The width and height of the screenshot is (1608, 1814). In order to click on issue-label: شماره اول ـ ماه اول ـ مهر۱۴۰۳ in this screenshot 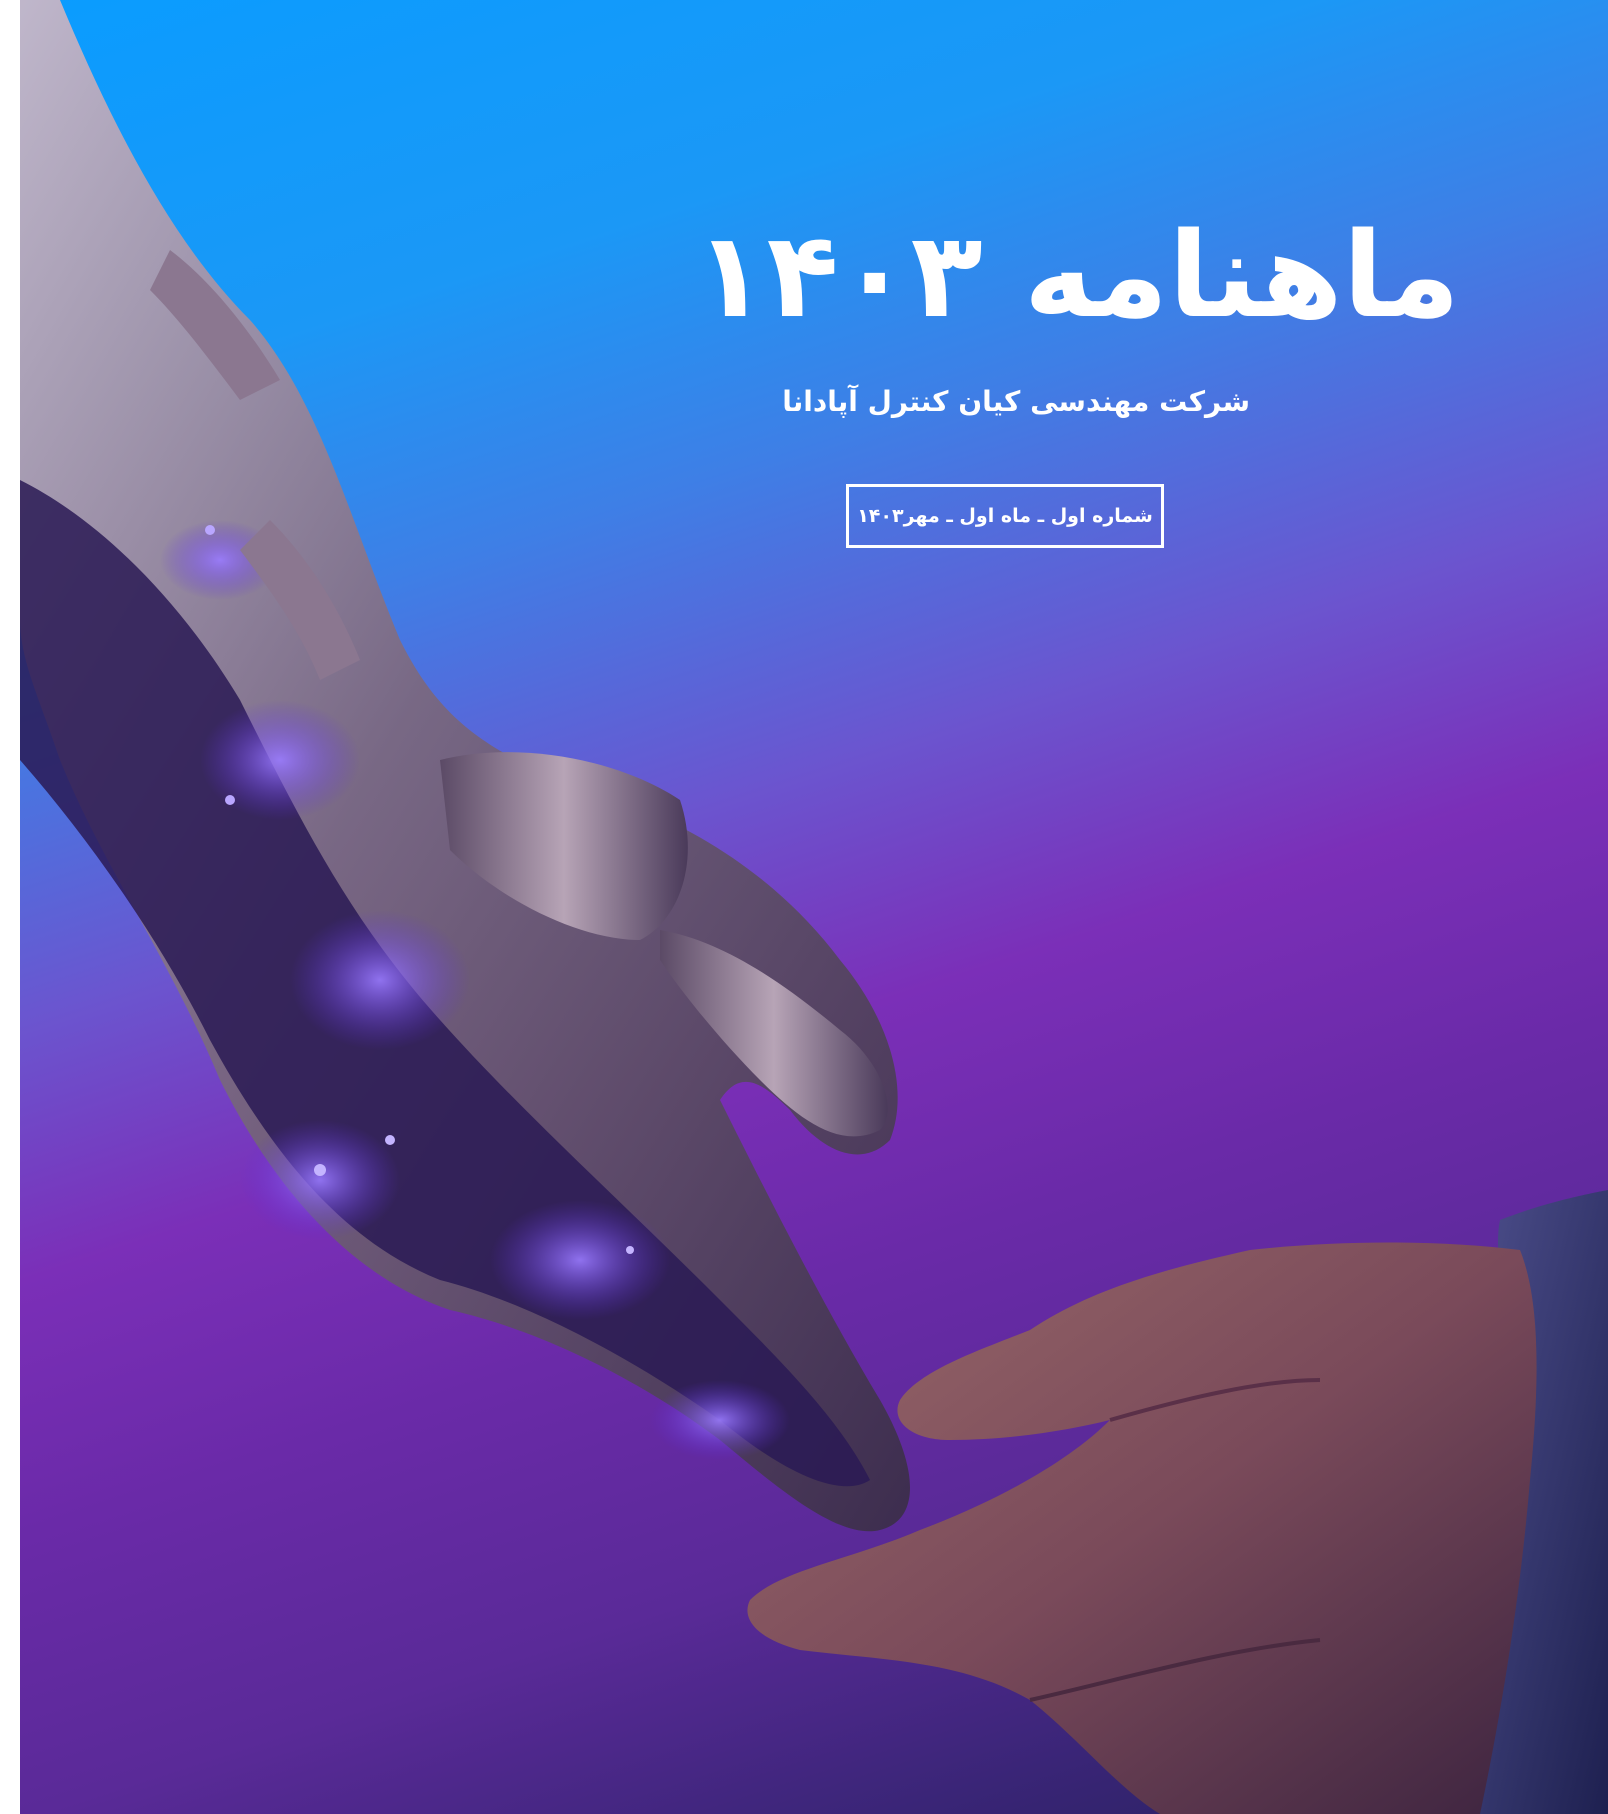, I will do `click(1005, 516)`.